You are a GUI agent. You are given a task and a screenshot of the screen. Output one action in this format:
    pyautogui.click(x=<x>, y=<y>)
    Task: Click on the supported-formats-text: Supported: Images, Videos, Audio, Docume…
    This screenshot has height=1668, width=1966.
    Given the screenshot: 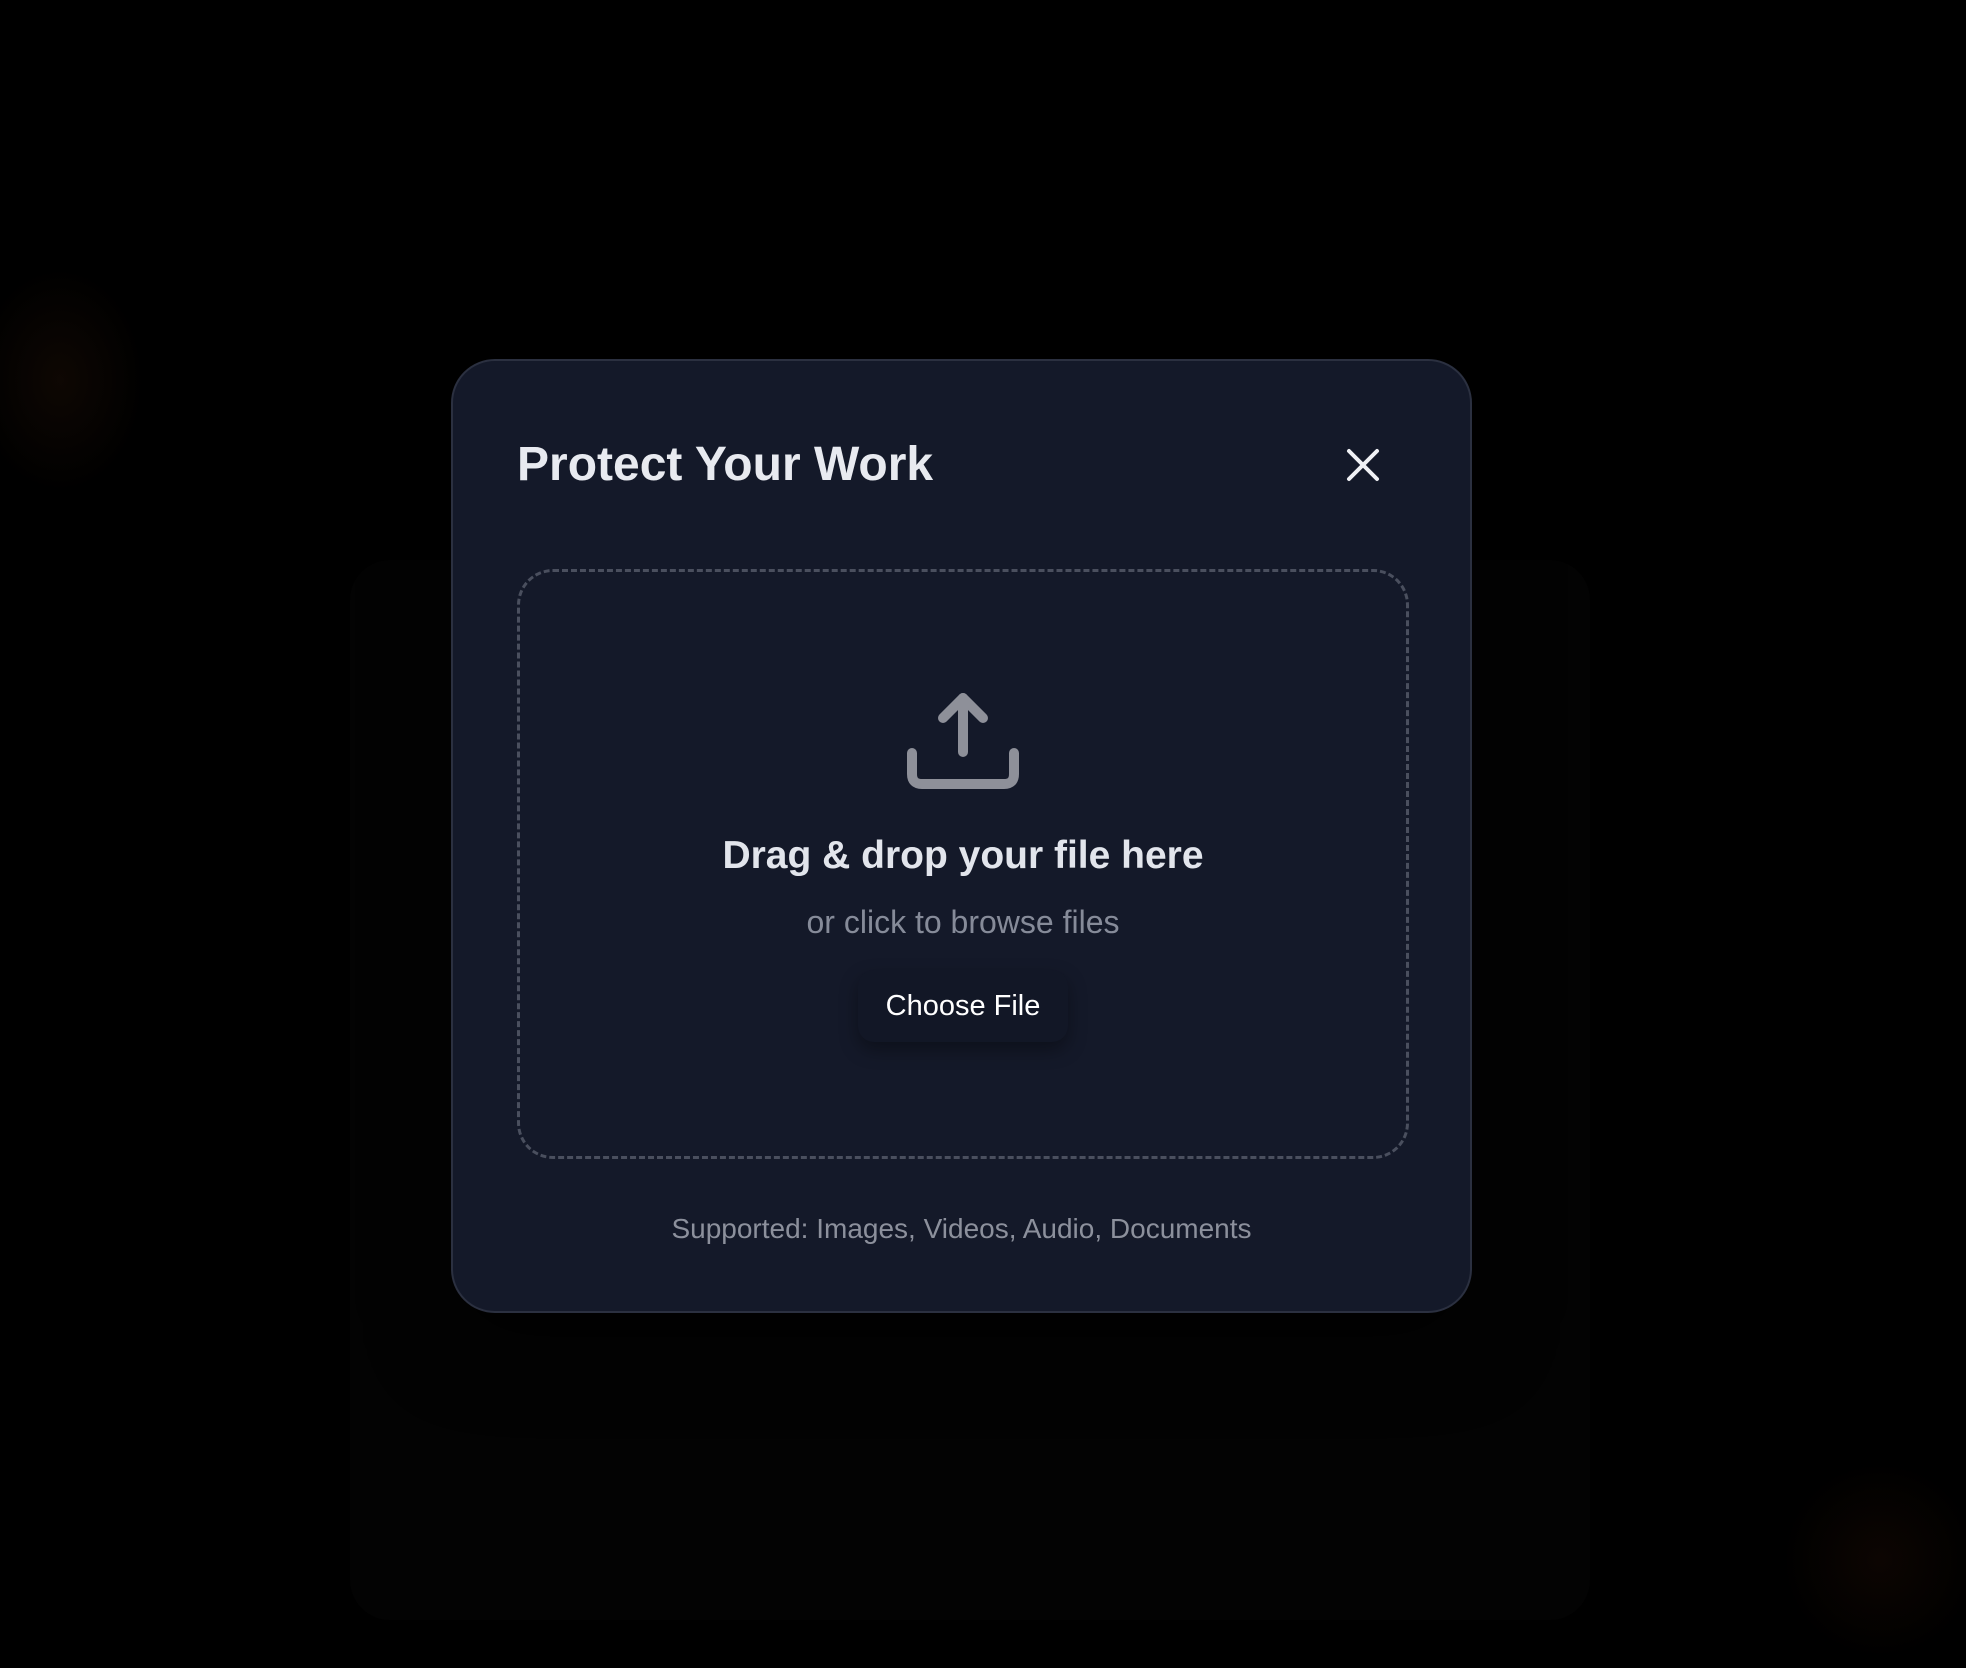 What is the action you would take?
    pyautogui.click(x=961, y=1228)
    